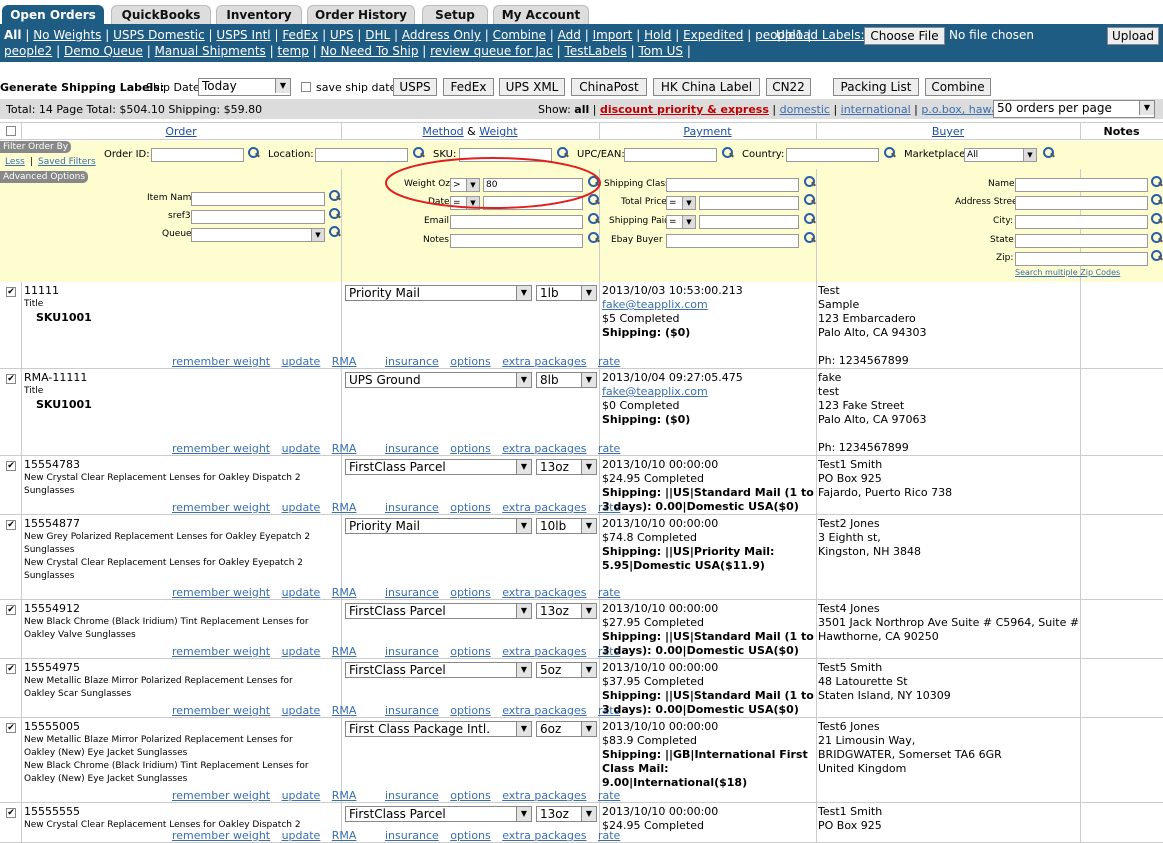 This screenshot has height=843, width=1163. Describe the element at coordinates (706, 87) in the screenshot. I see `hk-china-label-button: HK China Label` at that location.